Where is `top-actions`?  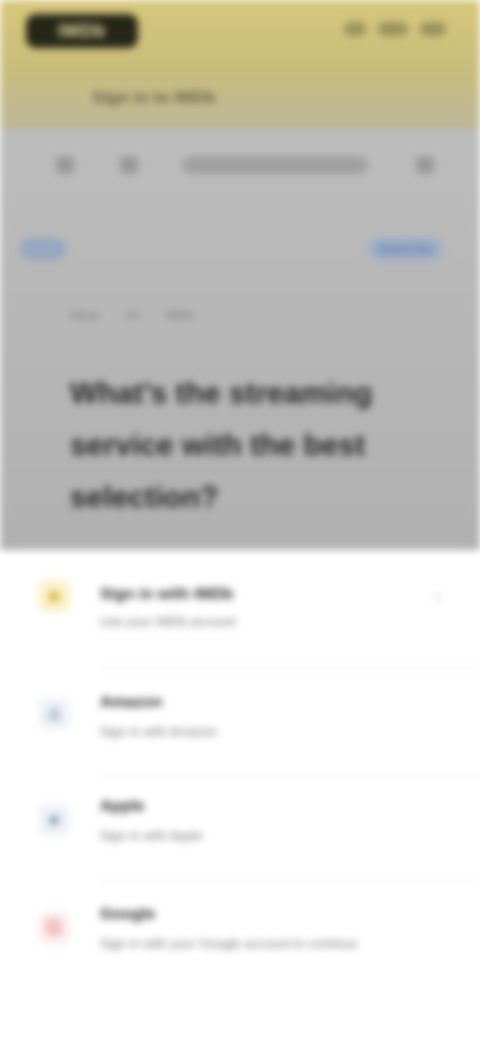 top-actions is located at coordinates (395, 29).